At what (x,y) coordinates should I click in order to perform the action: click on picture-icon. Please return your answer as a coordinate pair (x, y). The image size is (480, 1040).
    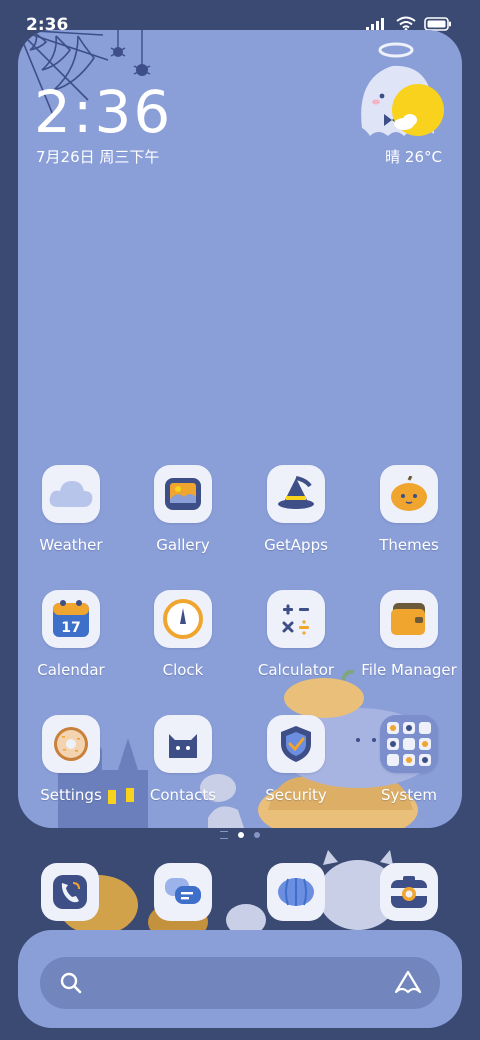
    Looking at the image, I should click on (183, 494).